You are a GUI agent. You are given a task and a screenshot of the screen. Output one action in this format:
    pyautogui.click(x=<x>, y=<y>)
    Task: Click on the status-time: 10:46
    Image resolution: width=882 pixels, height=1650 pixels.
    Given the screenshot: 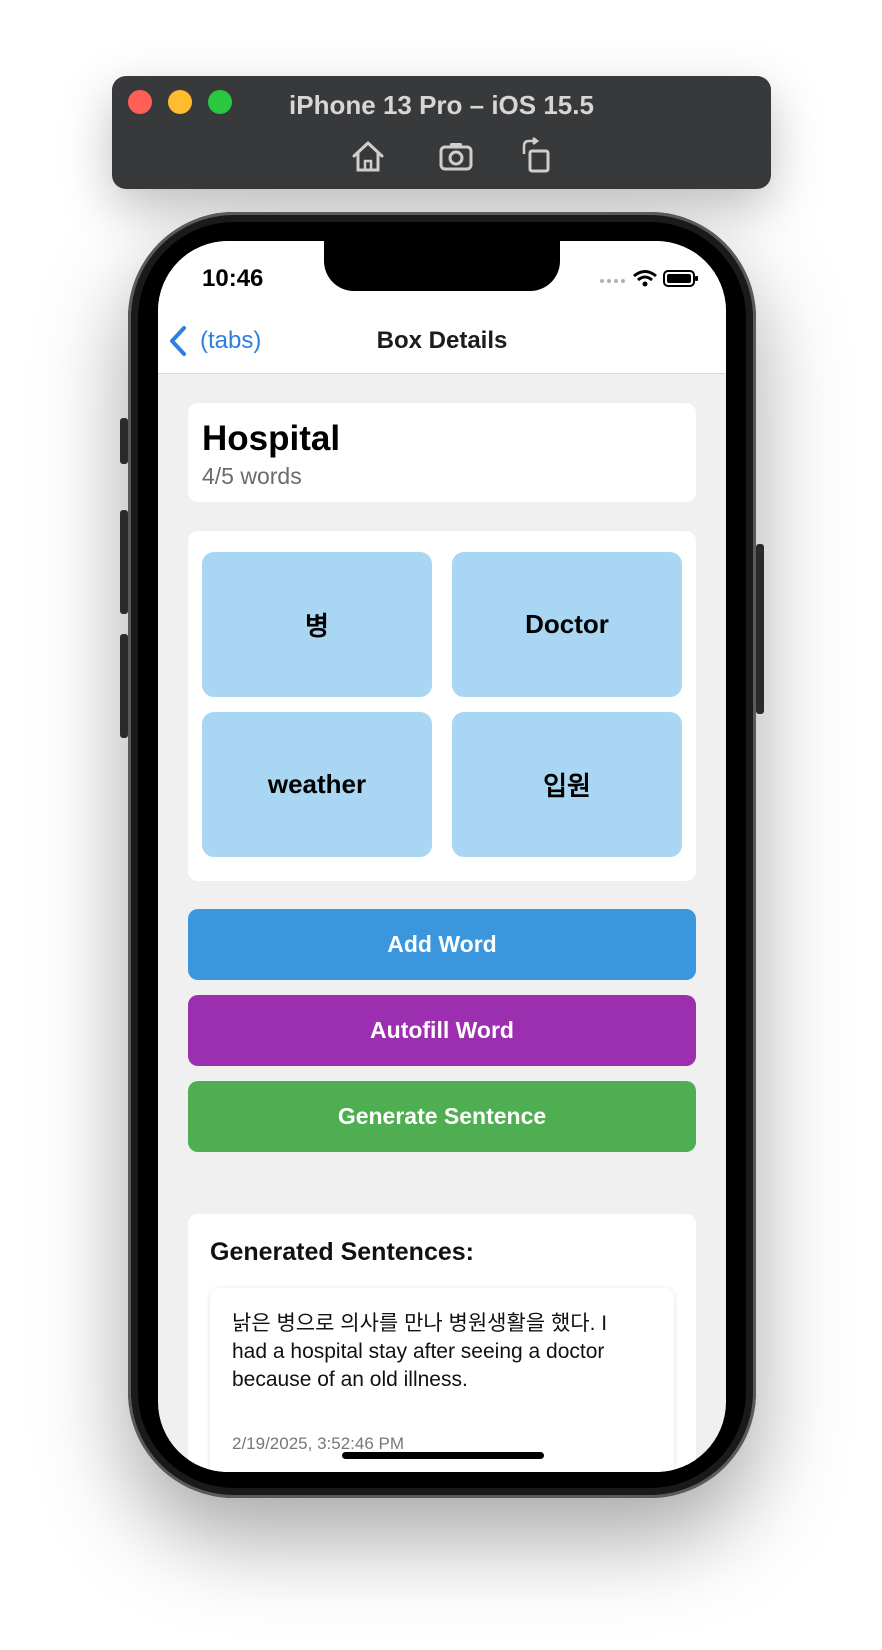 What is the action you would take?
    pyautogui.click(x=233, y=278)
    